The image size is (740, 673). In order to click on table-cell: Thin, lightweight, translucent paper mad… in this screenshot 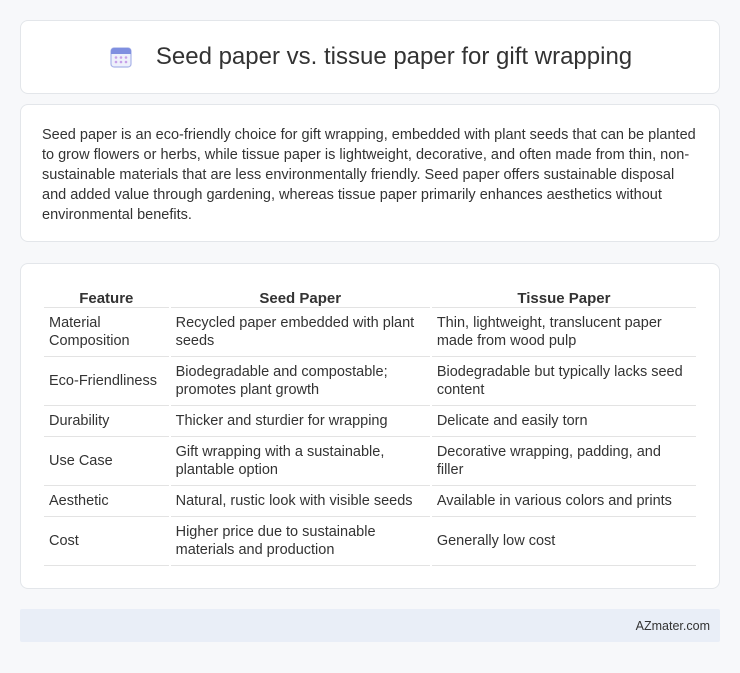, I will do `click(563, 332)`.